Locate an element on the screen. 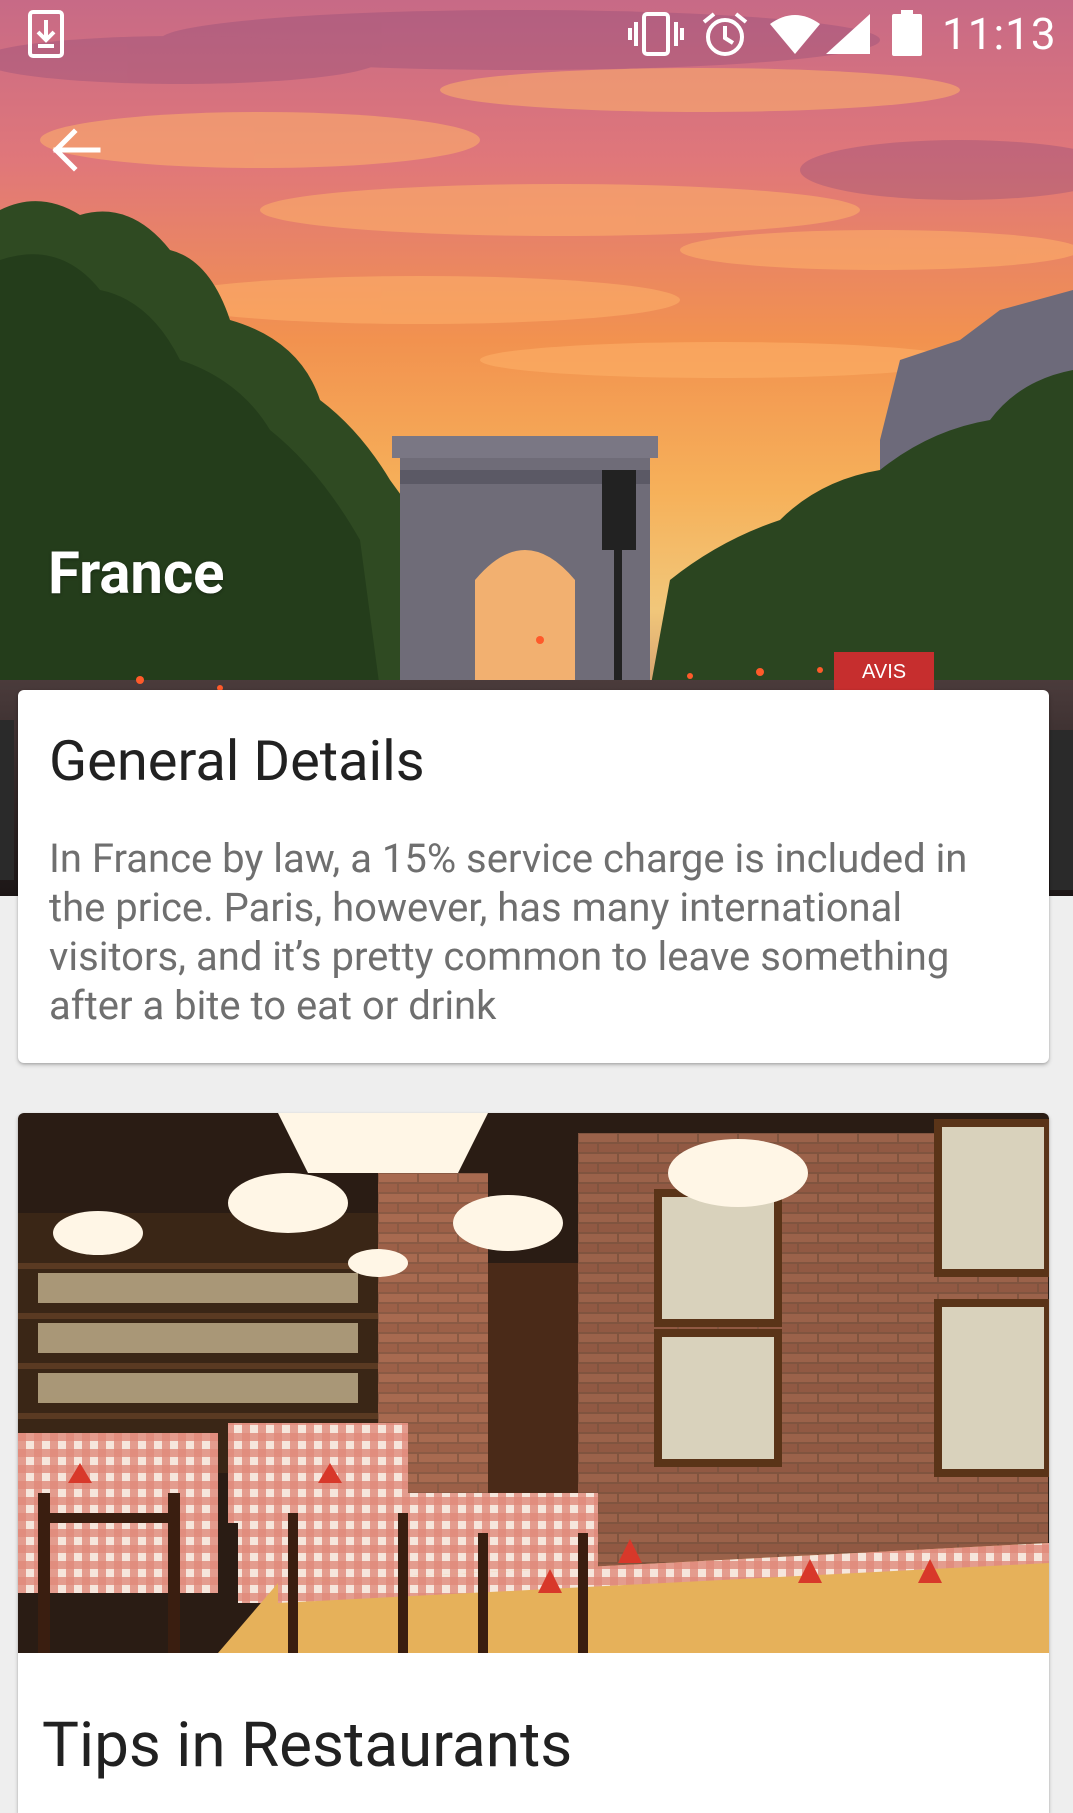  svg-text: AVIS is located at coordinates (884, 672).